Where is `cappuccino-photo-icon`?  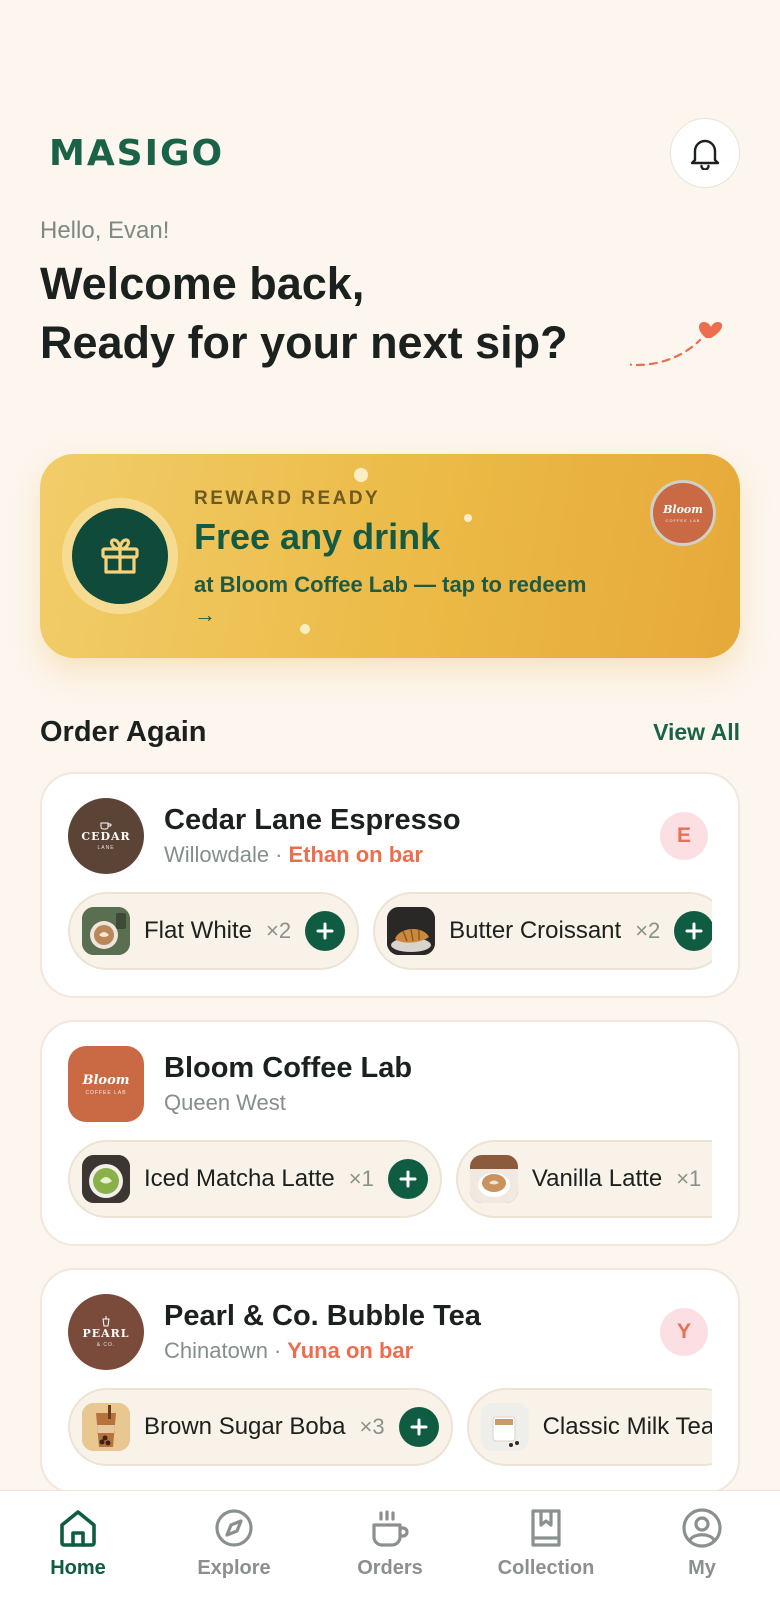
cappuccino-photo-icon is located at coordinates (493, 1179).